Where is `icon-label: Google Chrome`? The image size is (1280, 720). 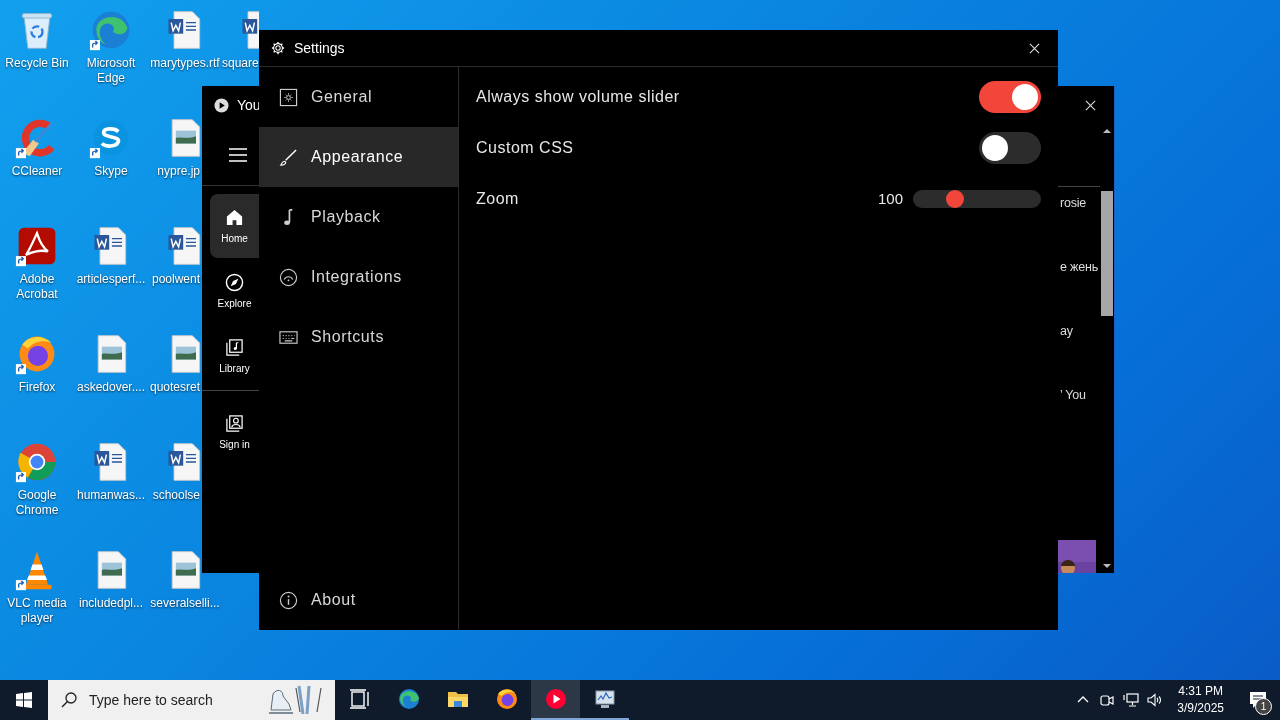 icon-label: Google Chrome is located at coordinates (37, 503).